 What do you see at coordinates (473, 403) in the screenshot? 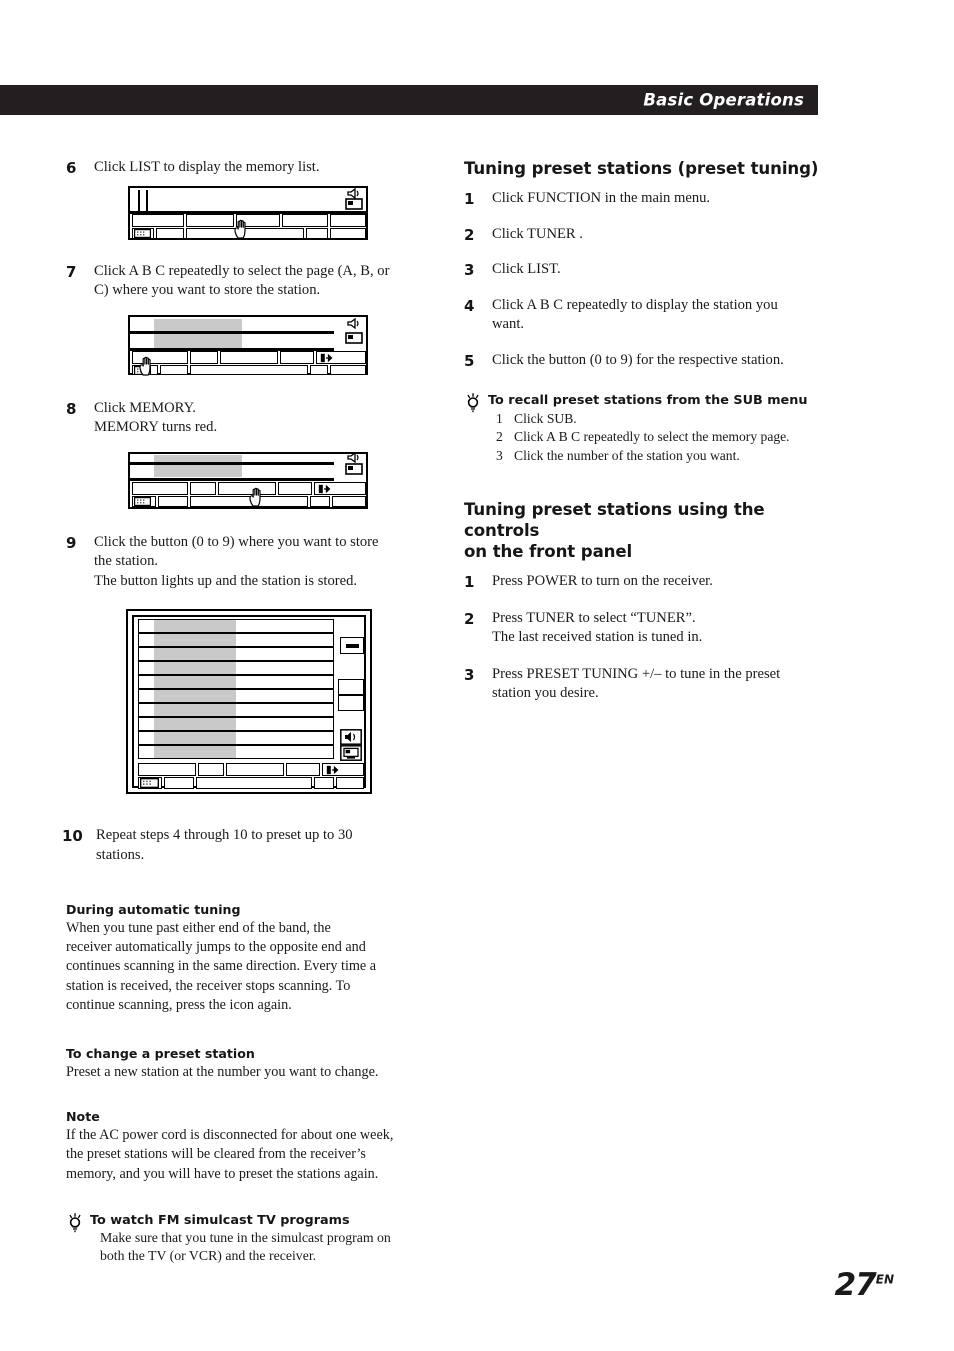
I see `lightbulb-icon` at bounding box center [473, 403].